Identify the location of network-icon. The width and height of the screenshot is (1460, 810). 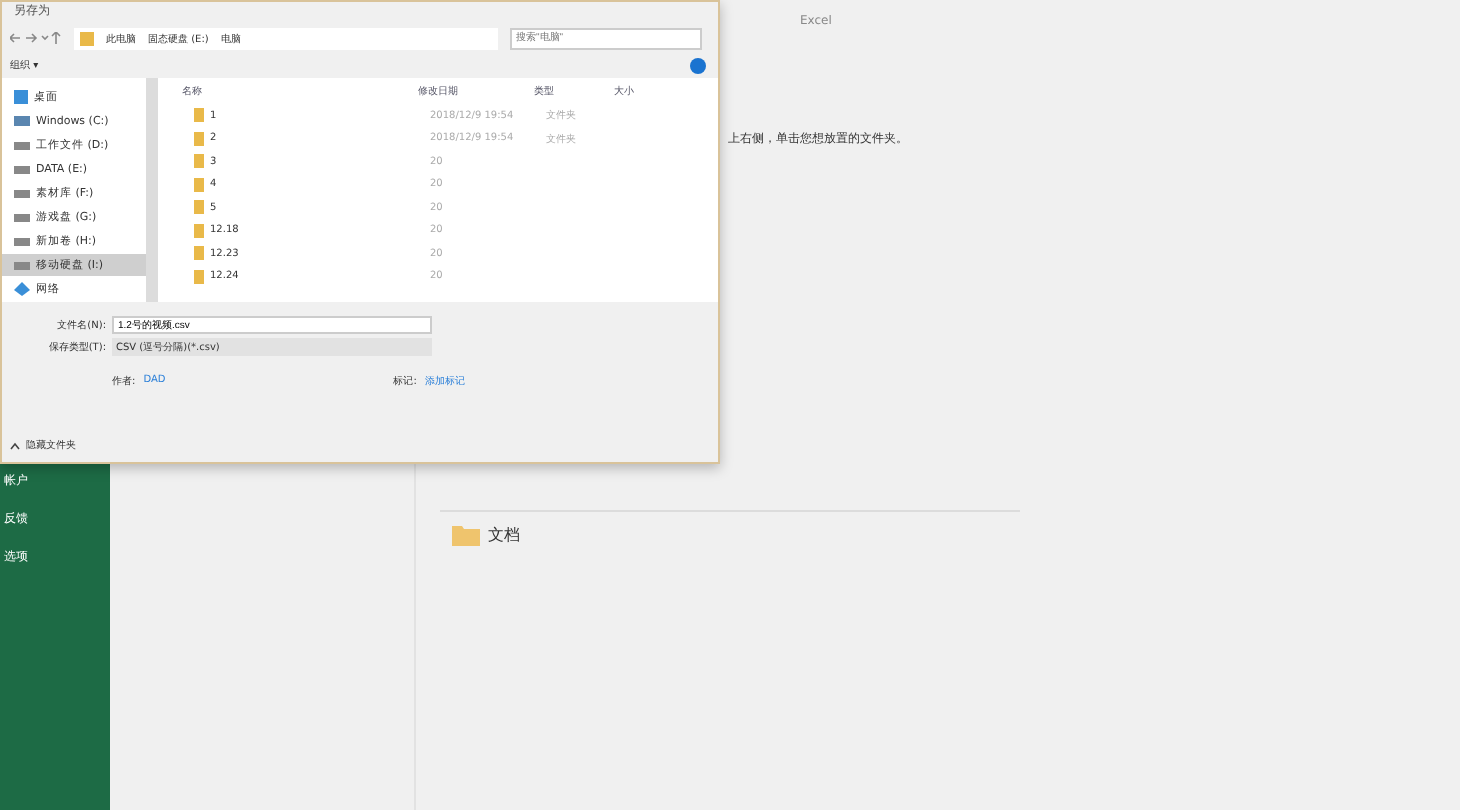
(22, 289).